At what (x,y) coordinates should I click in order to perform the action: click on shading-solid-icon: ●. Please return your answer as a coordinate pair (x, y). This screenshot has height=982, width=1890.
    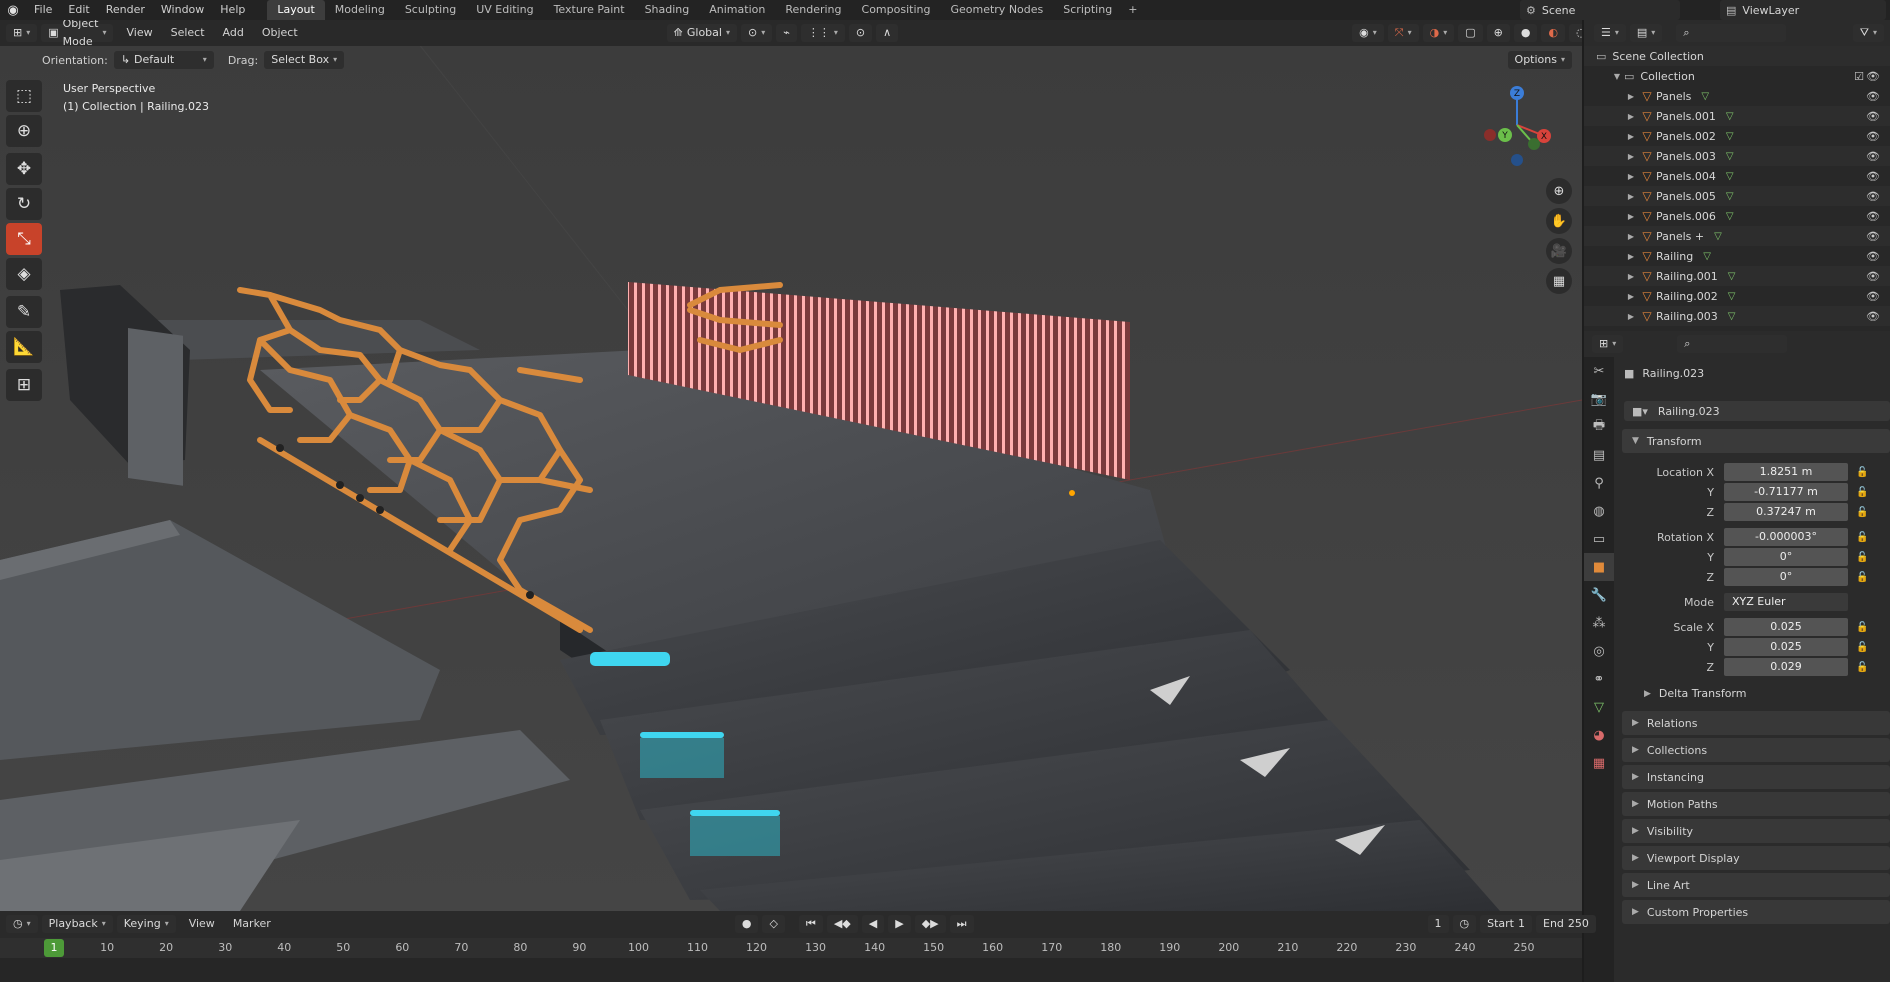
    Looking at the image, I should click on (1525, 33).